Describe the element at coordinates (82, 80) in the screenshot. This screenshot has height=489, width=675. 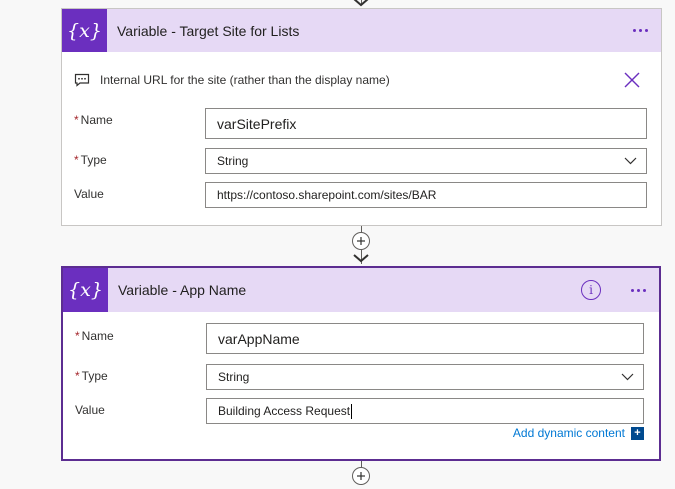
I see `comment-icon` at that location.